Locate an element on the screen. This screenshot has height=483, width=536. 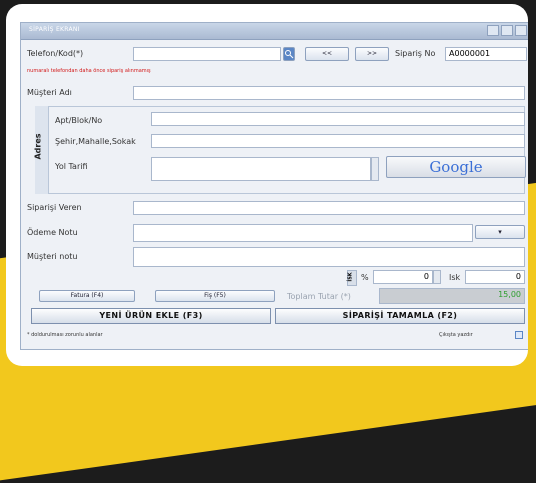
title-bar: SİPARİŞ EKRANI is located at coordinates (274, 31).